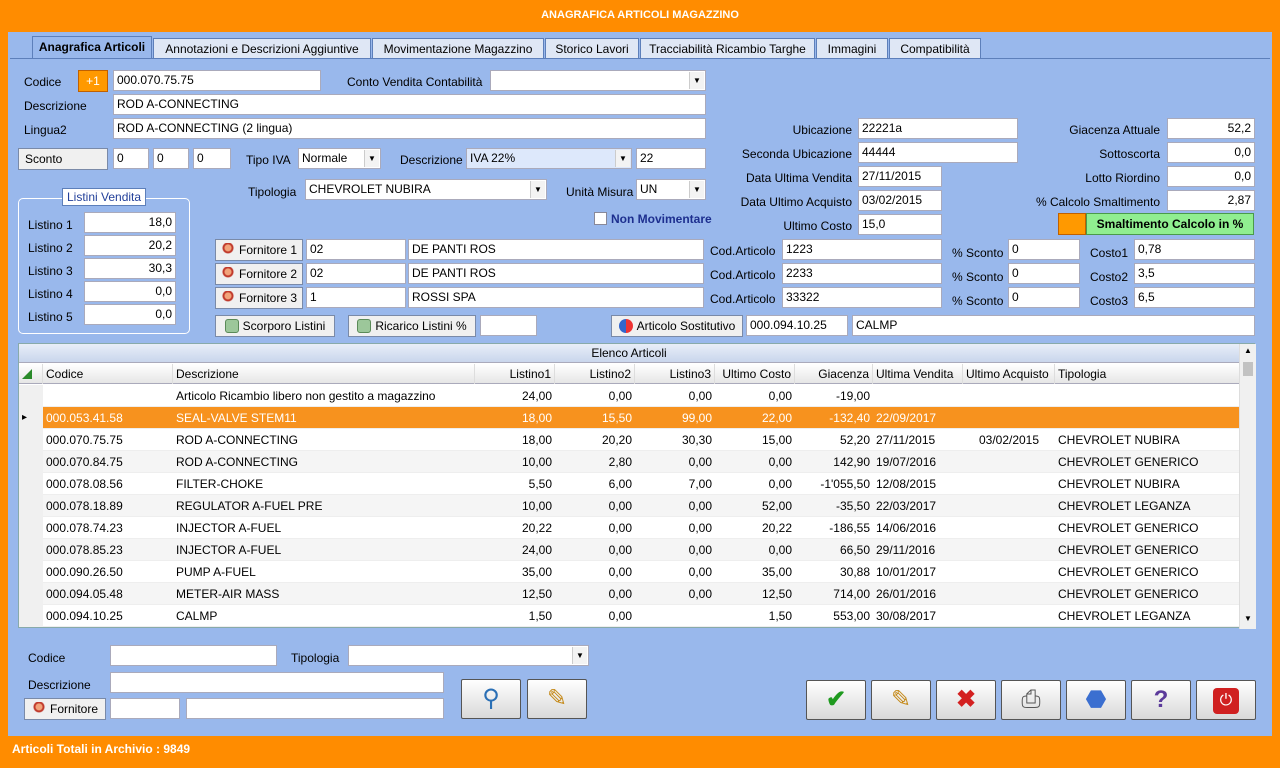 The width and height of the screenshot is (1280, 768). I want to click on fornitore2-name-input: DE PANTI ROS, so click(556, 273).